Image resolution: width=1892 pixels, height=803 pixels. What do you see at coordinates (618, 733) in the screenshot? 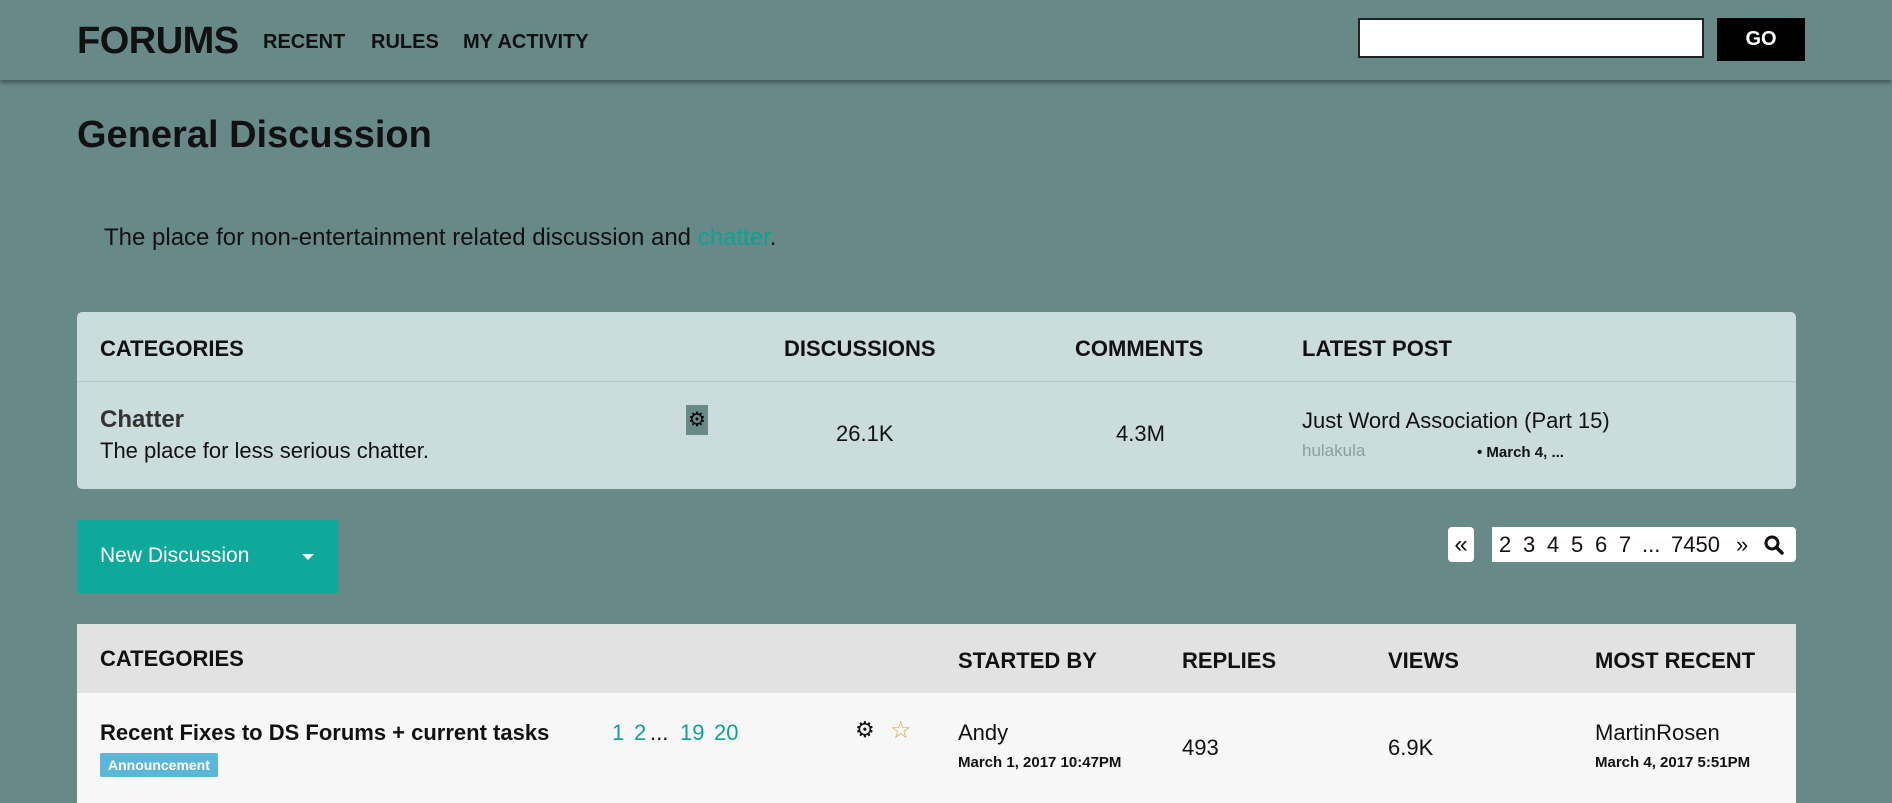
I see `thread-page-1: 1` at bounding box center [618, 733].